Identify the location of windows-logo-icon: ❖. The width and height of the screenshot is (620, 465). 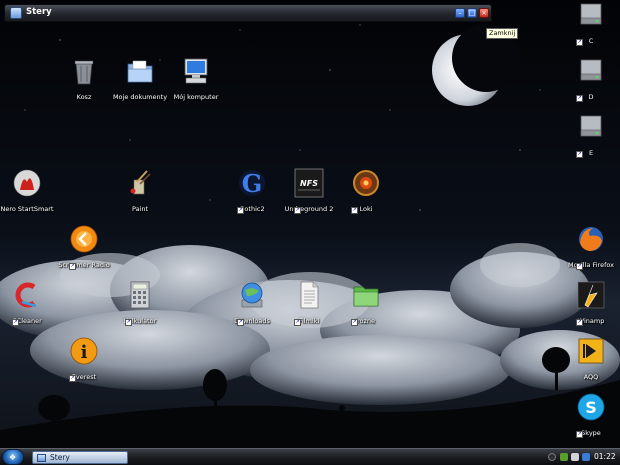
(13, 457).